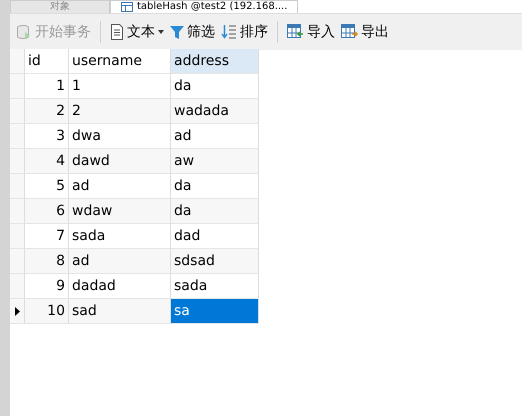  Describe the element at coordinates (120, 261) in the screenshot. I see `table-cell: ad` at that location.